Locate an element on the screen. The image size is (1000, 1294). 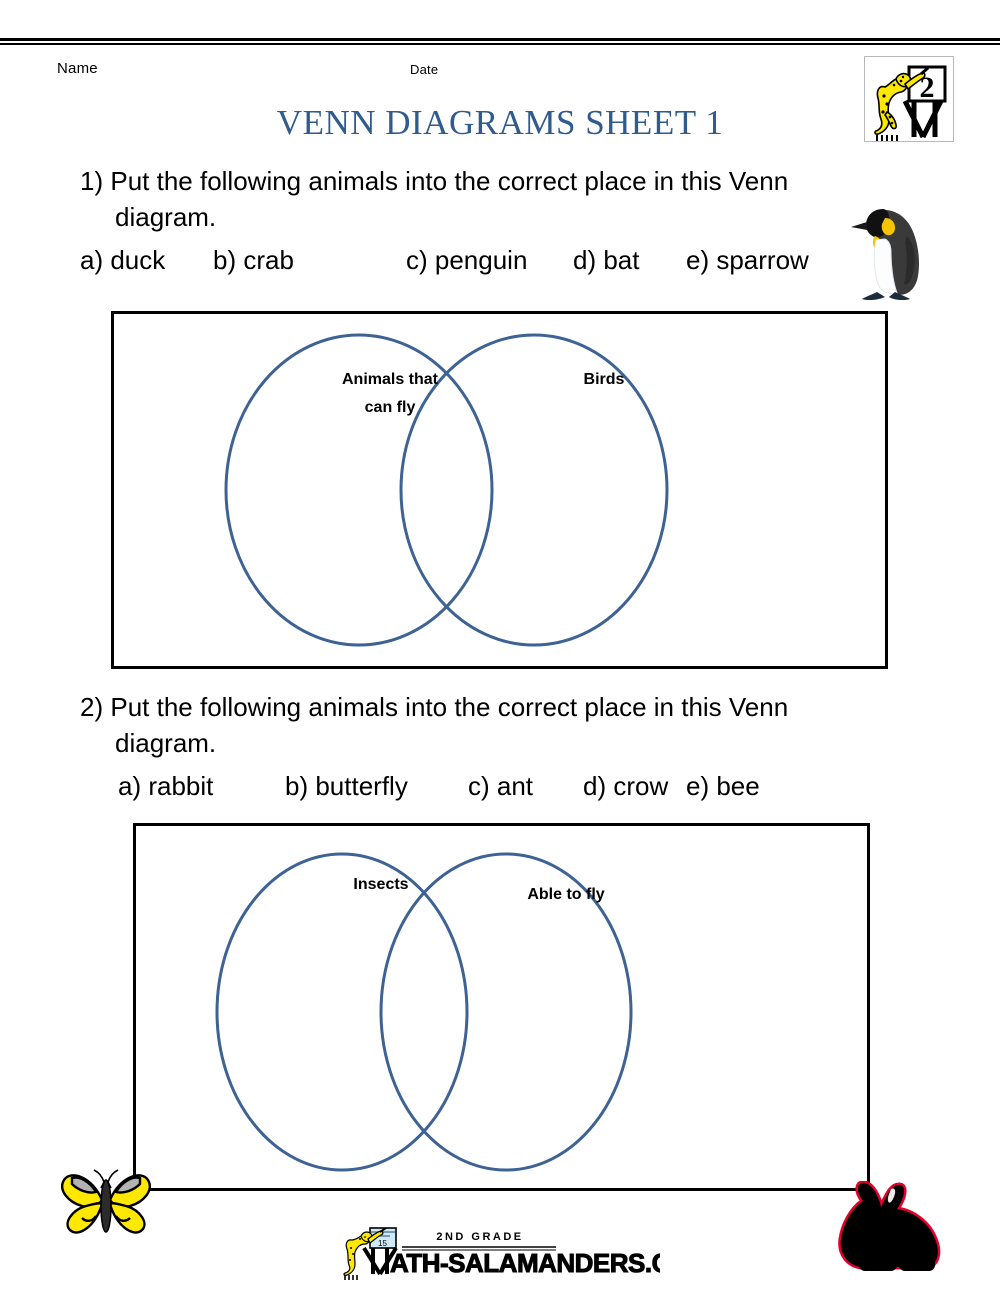
question-1-options: a) duck b) crab c) penguin d) bat e) sparrow is located at coordinates (490, 260).